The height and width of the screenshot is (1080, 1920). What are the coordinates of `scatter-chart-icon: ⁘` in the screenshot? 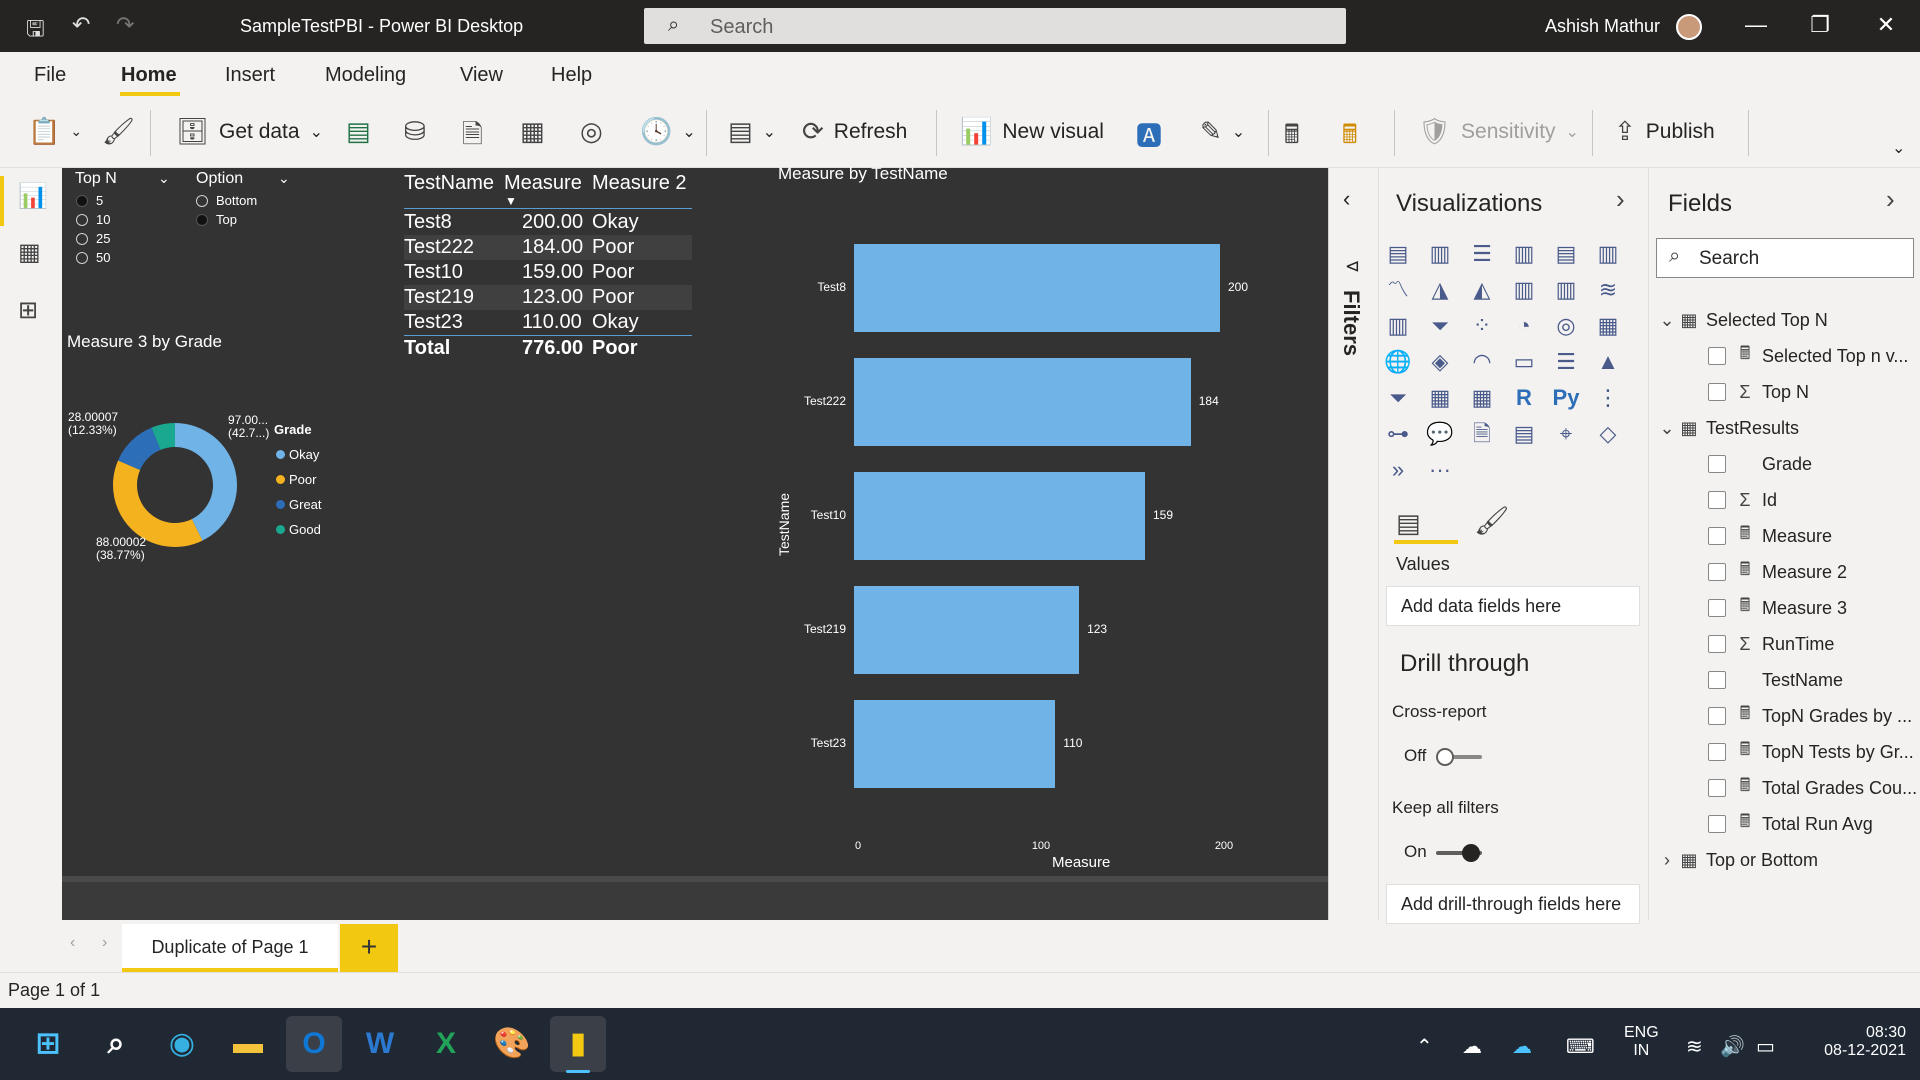 It's located at (1482, 326).